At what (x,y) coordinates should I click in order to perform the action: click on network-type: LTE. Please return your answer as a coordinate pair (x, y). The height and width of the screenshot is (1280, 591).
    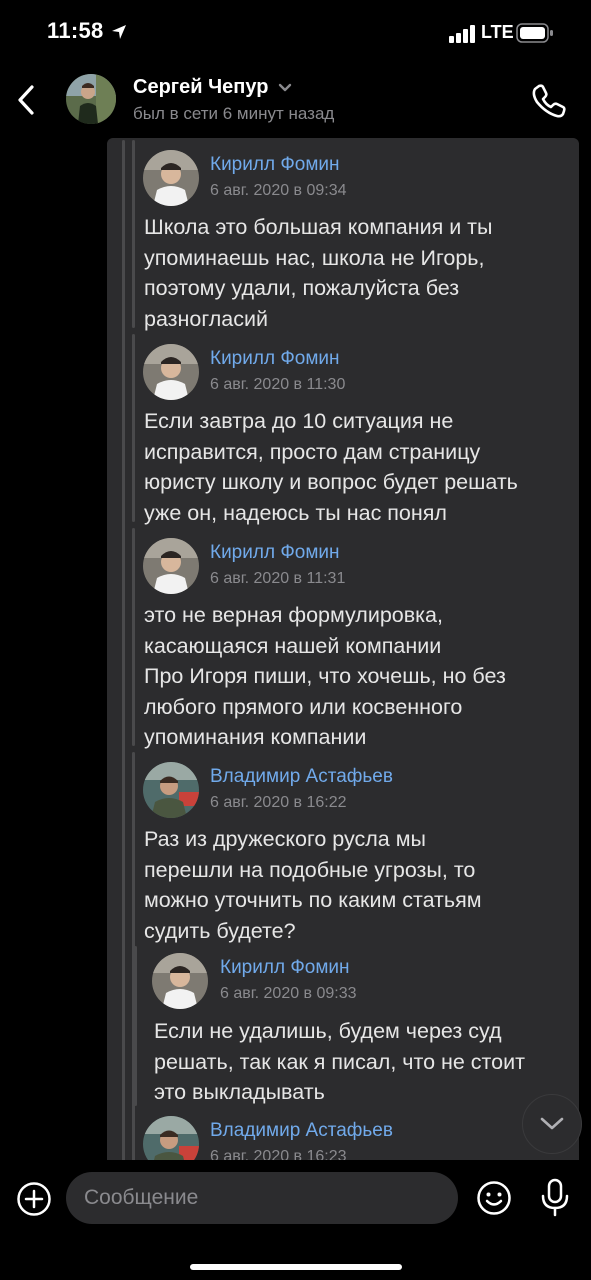
    Looking at the image, I should click on (497, 32).